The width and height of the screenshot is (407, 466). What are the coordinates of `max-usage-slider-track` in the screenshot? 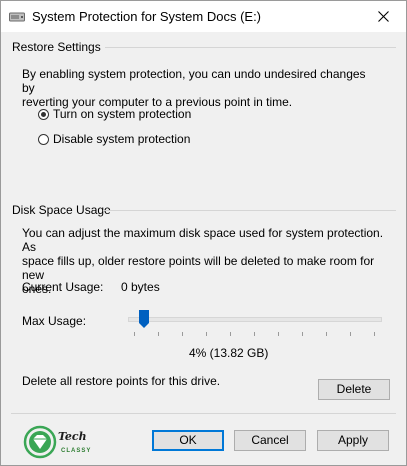 It's located at (255, 319).